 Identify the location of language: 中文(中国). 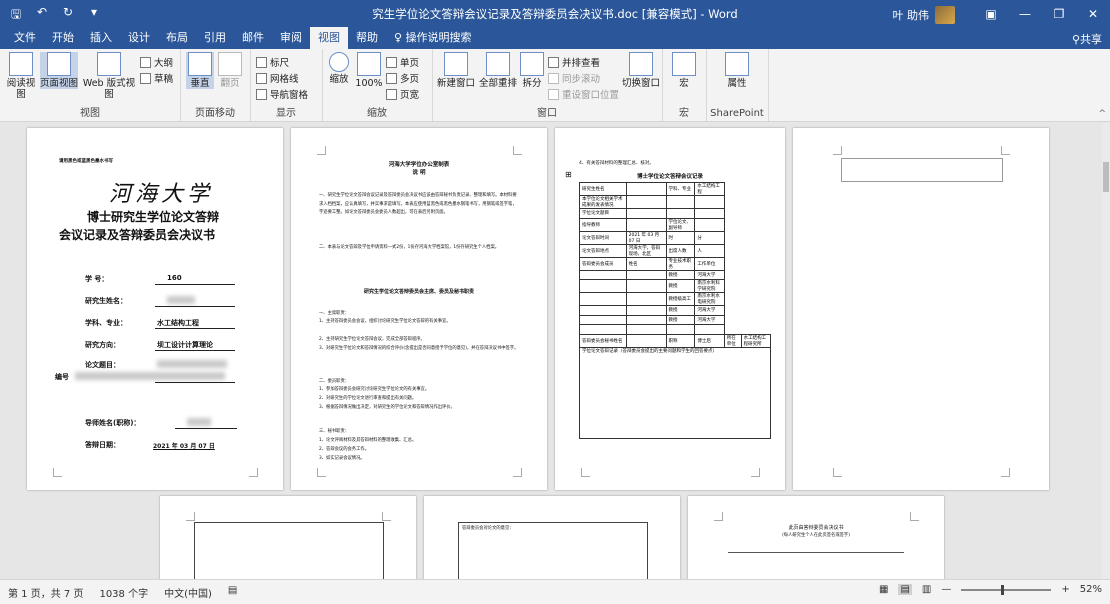
(188, 592).